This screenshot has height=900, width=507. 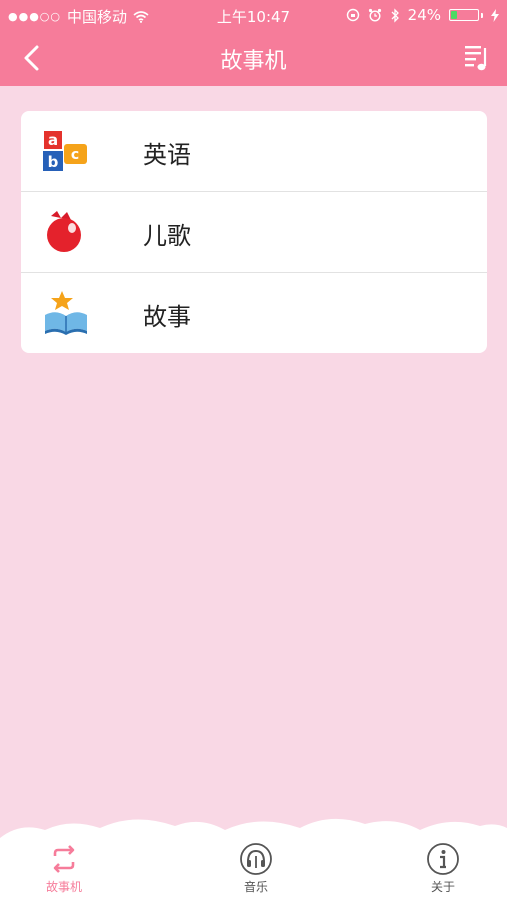 What do you see at coordinates (254, 313) in the screenshot?
I see `menu-item-stories: 故事` at bounding box center [254, 313].